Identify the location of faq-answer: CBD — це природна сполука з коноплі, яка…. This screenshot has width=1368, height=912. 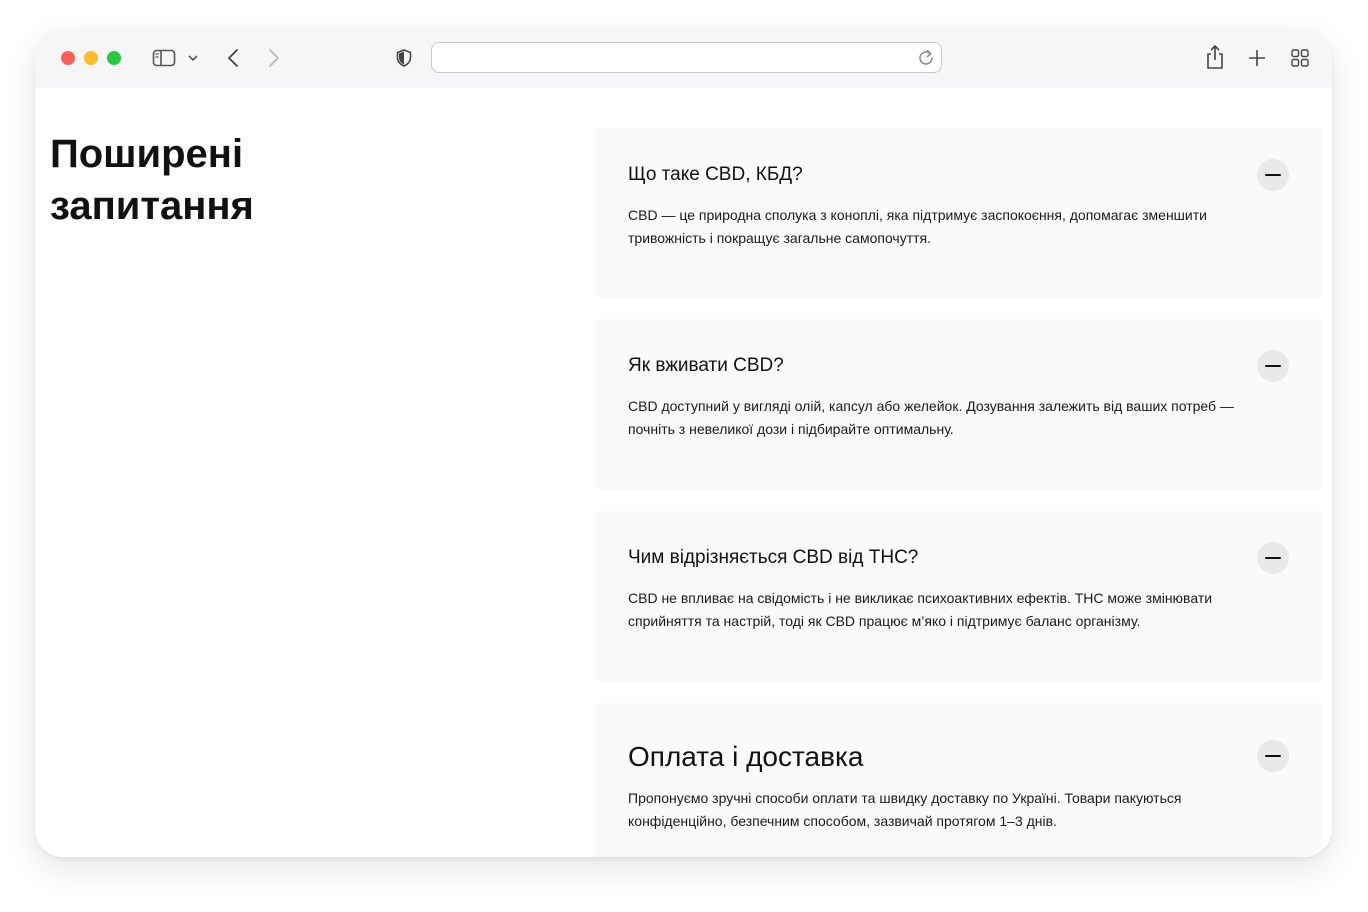
(917, 226).